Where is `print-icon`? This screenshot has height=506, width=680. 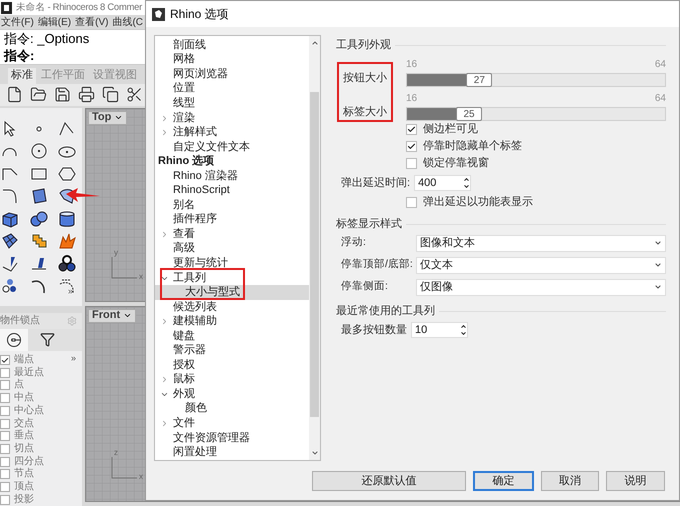 print-icon is located at coordinates (86, 95).